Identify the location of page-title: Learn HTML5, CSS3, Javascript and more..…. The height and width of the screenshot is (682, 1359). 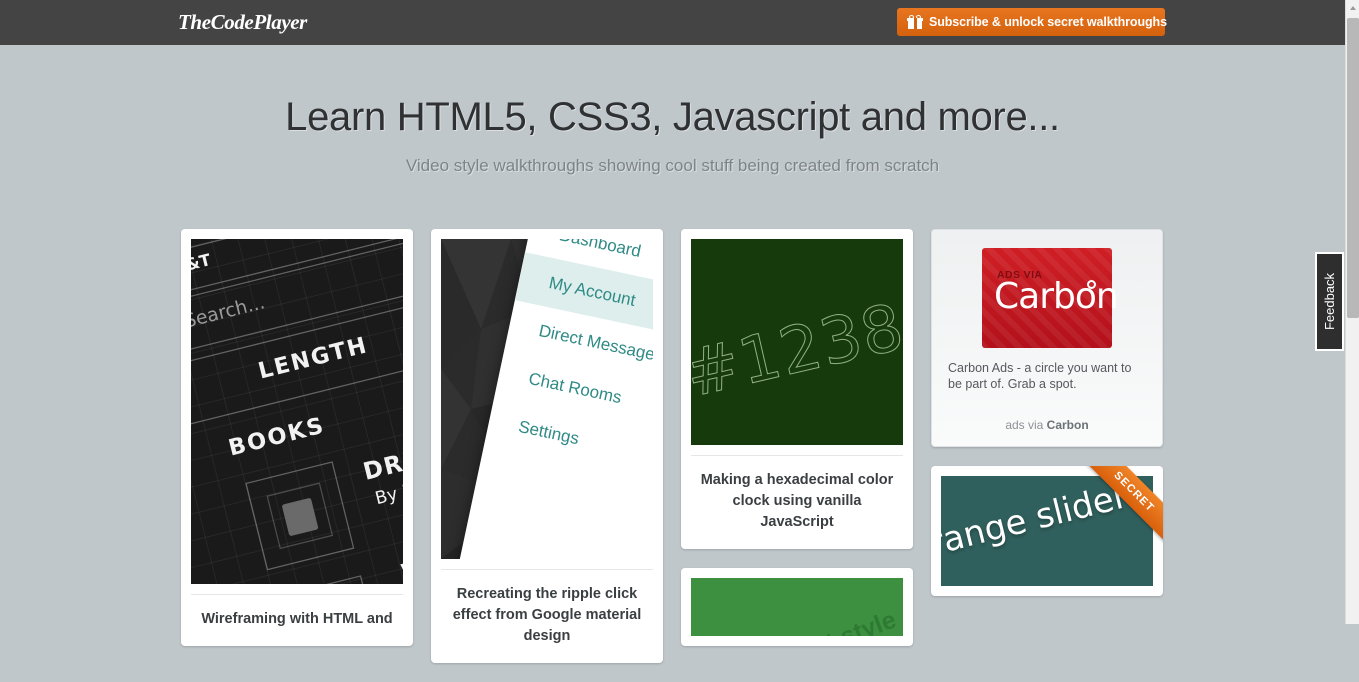
(672, 117).